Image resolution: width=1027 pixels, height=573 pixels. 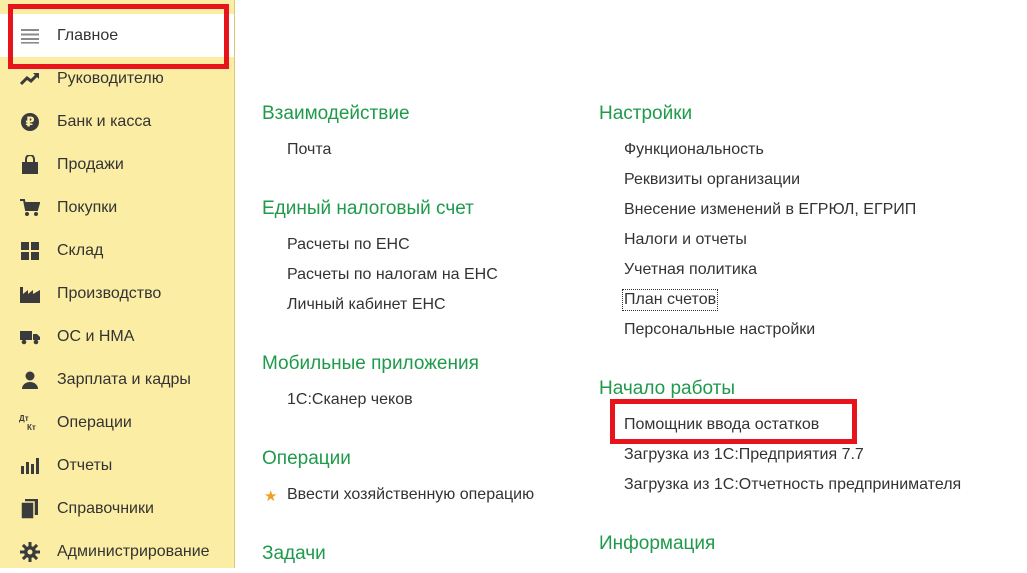 I want to click on sidebar-item-purchases: Покупки, so click(x=117, y=207).